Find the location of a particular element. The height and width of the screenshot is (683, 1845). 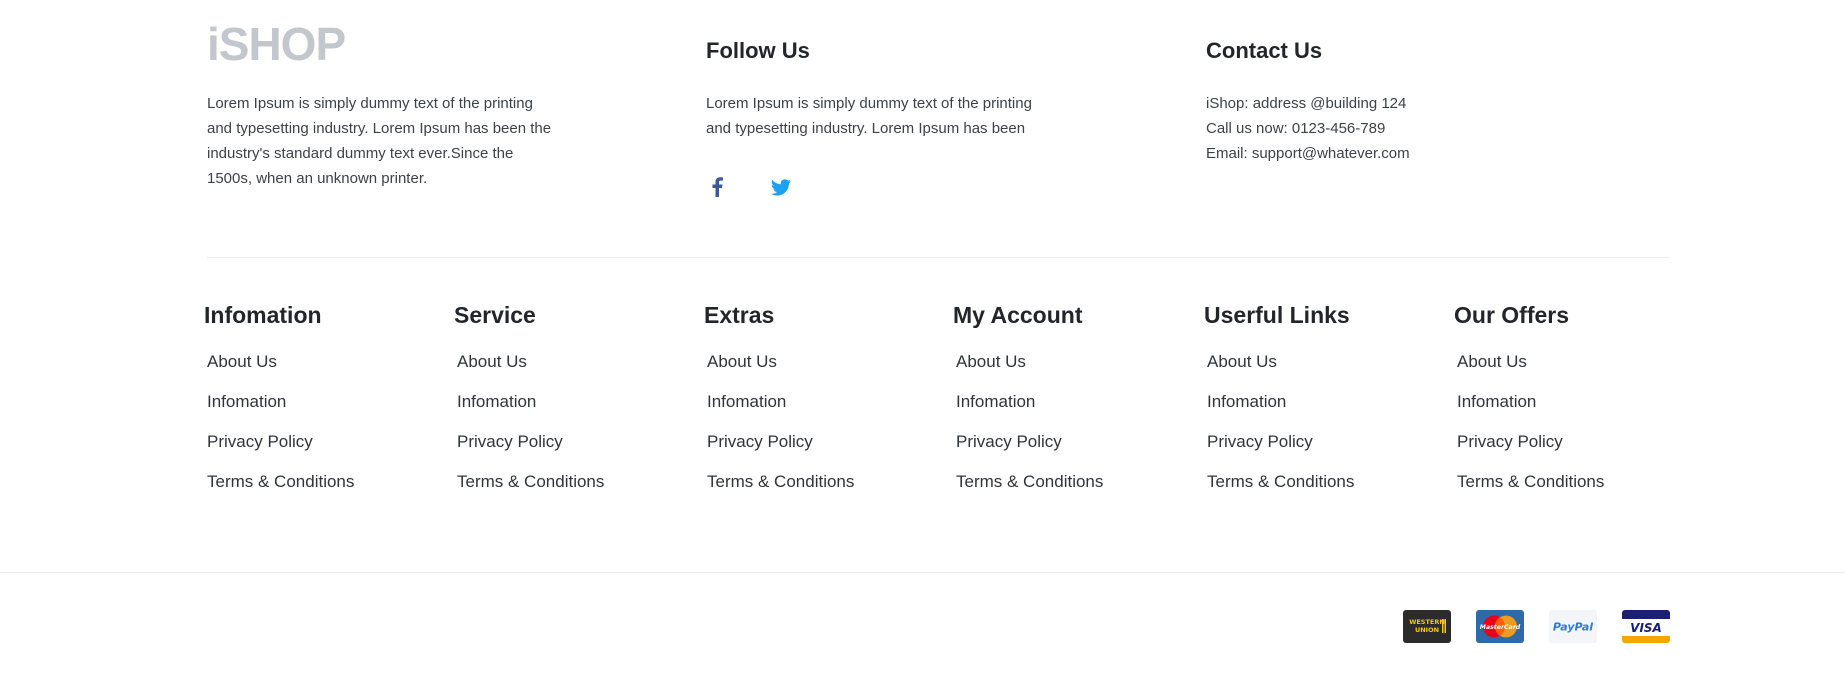

facebook-icon is located at coordinates (717, 187).